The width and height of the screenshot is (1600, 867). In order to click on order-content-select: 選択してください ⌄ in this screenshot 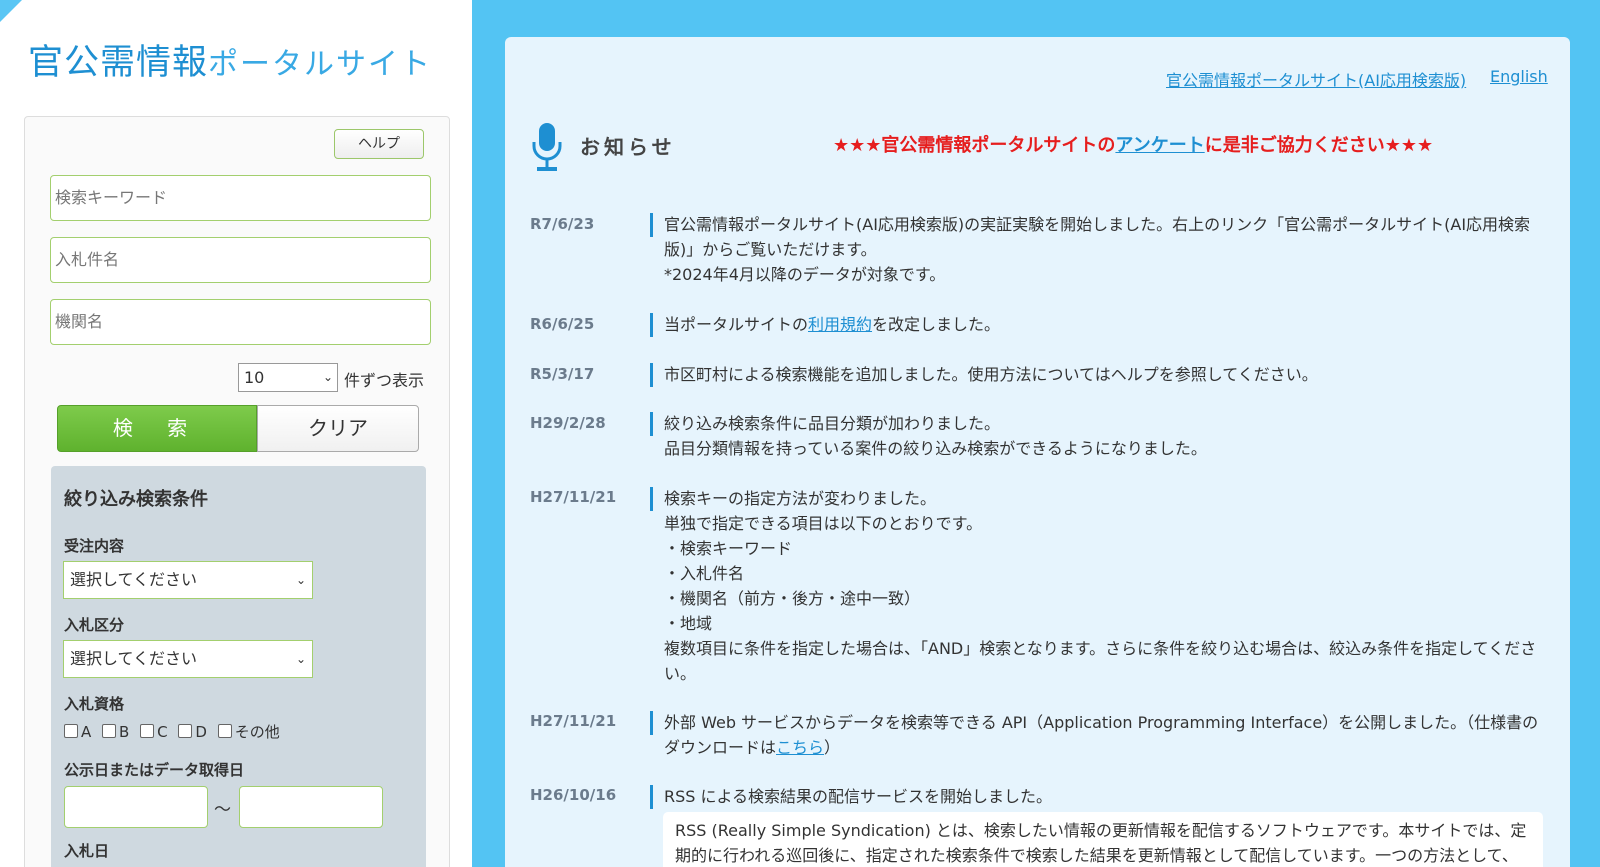, I will do `click(188, 580)`.